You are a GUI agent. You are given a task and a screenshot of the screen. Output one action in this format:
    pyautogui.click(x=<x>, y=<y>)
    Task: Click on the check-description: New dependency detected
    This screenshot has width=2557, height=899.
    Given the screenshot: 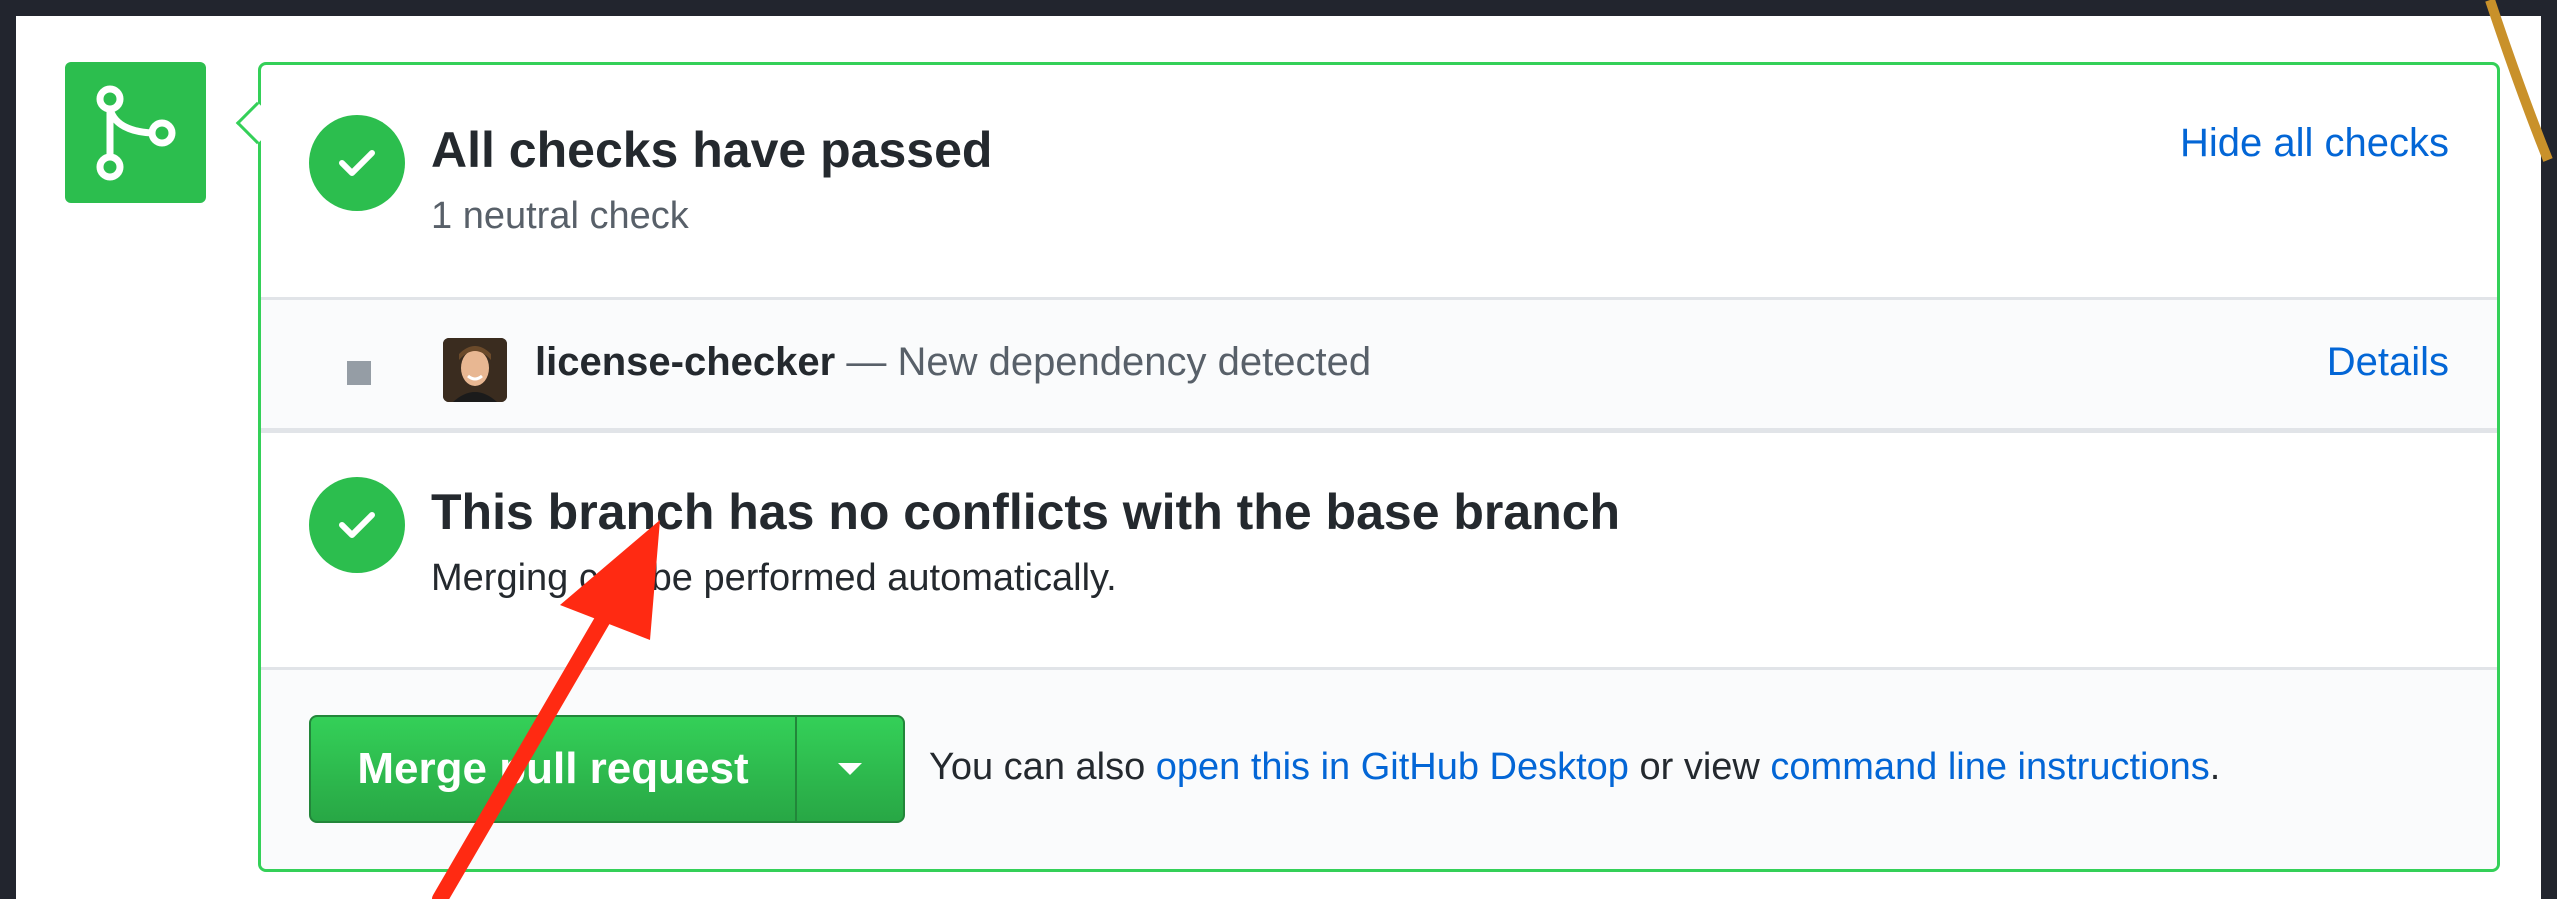 What is the action you would take?
    pyautogui.click(x=1134, y=362)
    